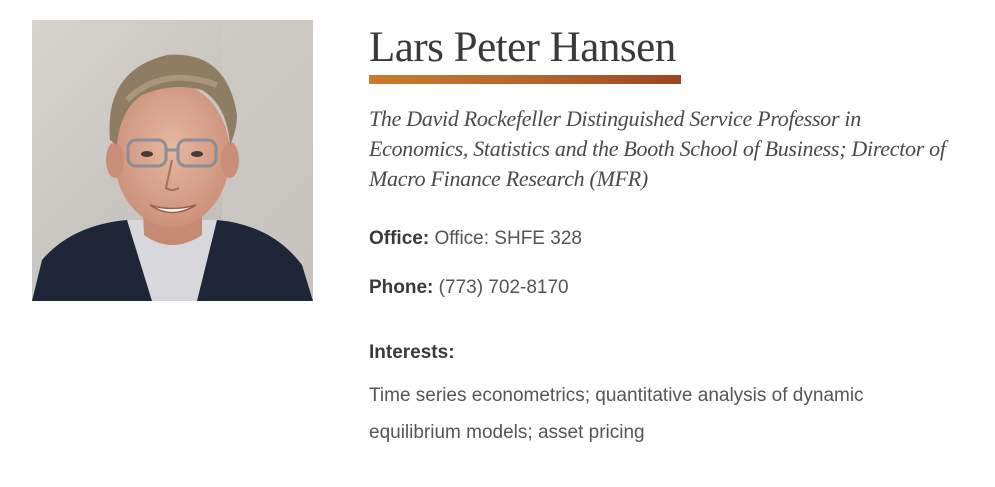 Image resolution: width=995 pixels, height=487 pixels. I want to click on office-label: Office:, so click(399, 238).